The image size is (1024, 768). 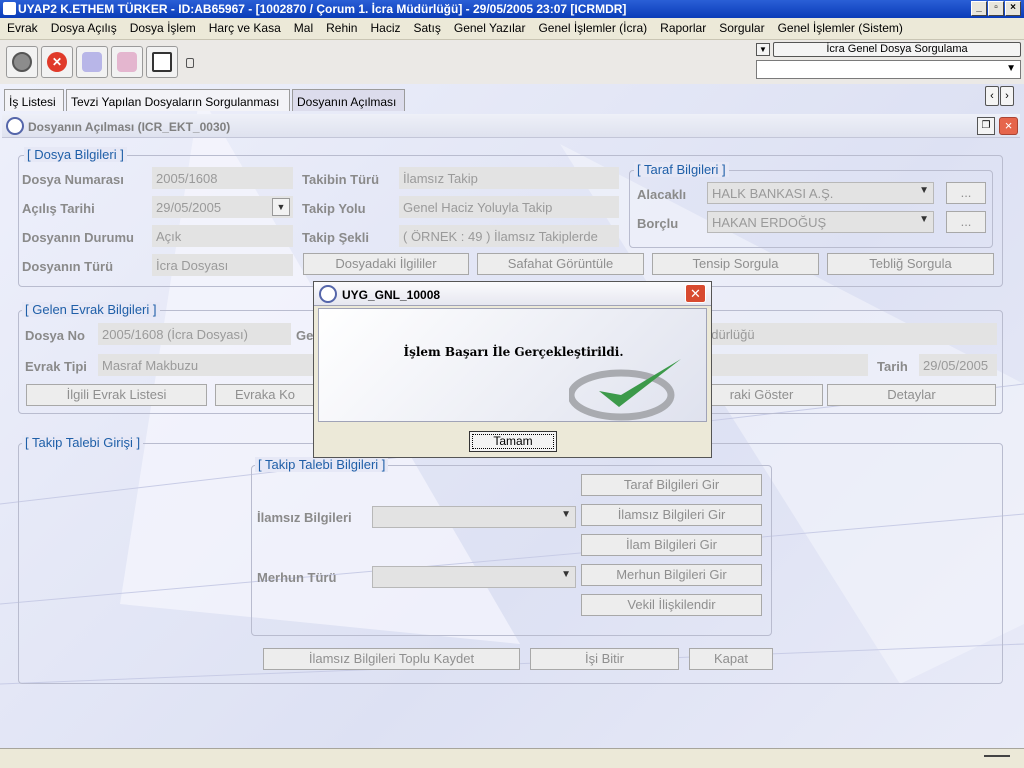 I want to click on menu-raporlar: Raporlar, so click(x=682, y=28).